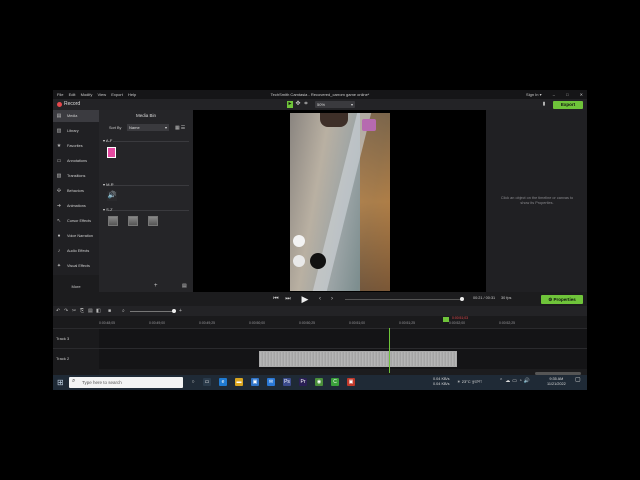 The image size is (640, 480). I want to click on grid-icon: ▤, so click(184, 286).